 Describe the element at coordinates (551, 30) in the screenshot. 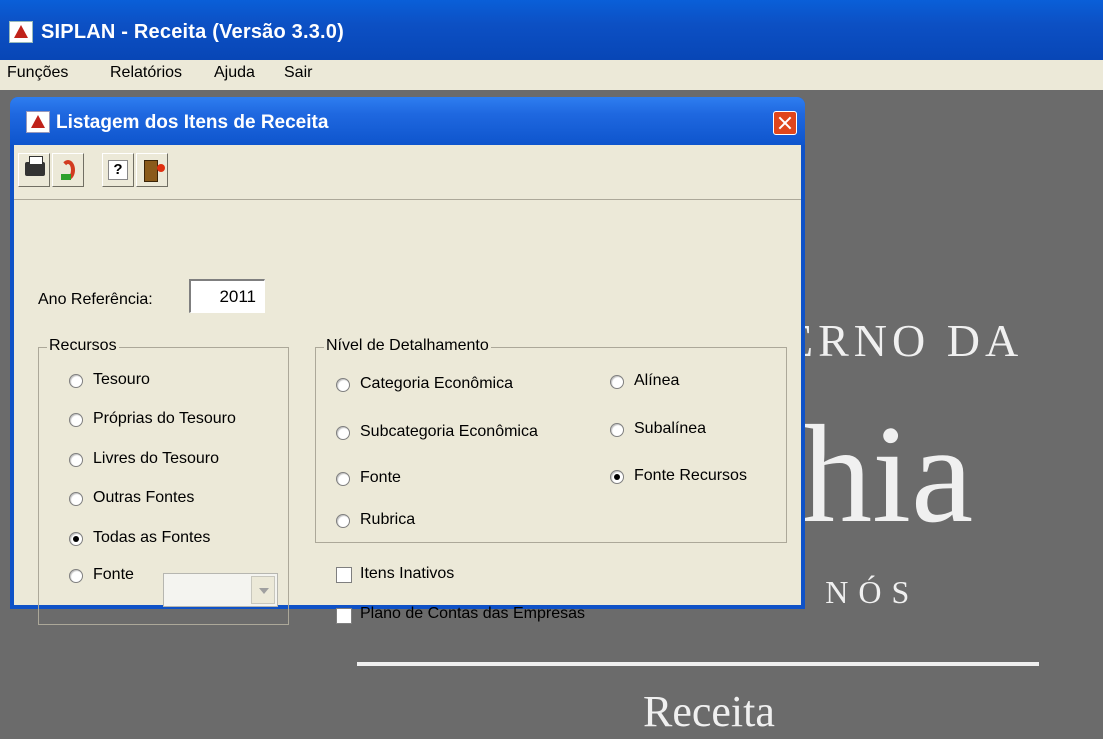

I see `app-title-bar: SIPLAN - Receita (Versão 3.3.0)` at that location.